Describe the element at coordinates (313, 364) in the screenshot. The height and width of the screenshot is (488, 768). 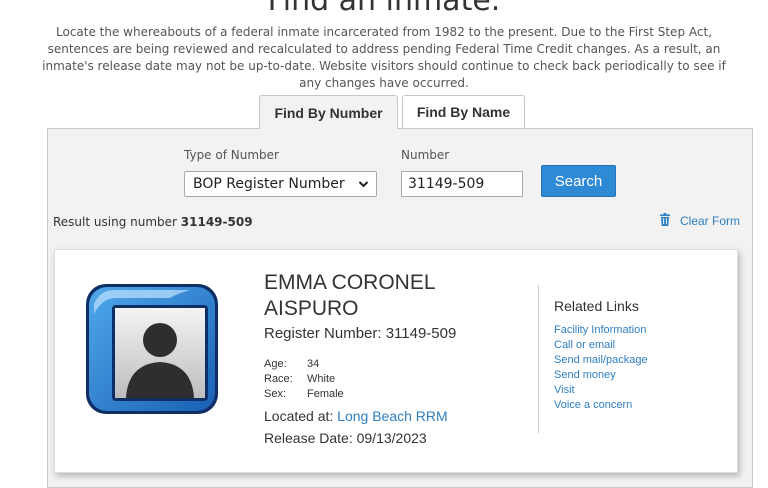
I see `detail-value: 34` at that location.